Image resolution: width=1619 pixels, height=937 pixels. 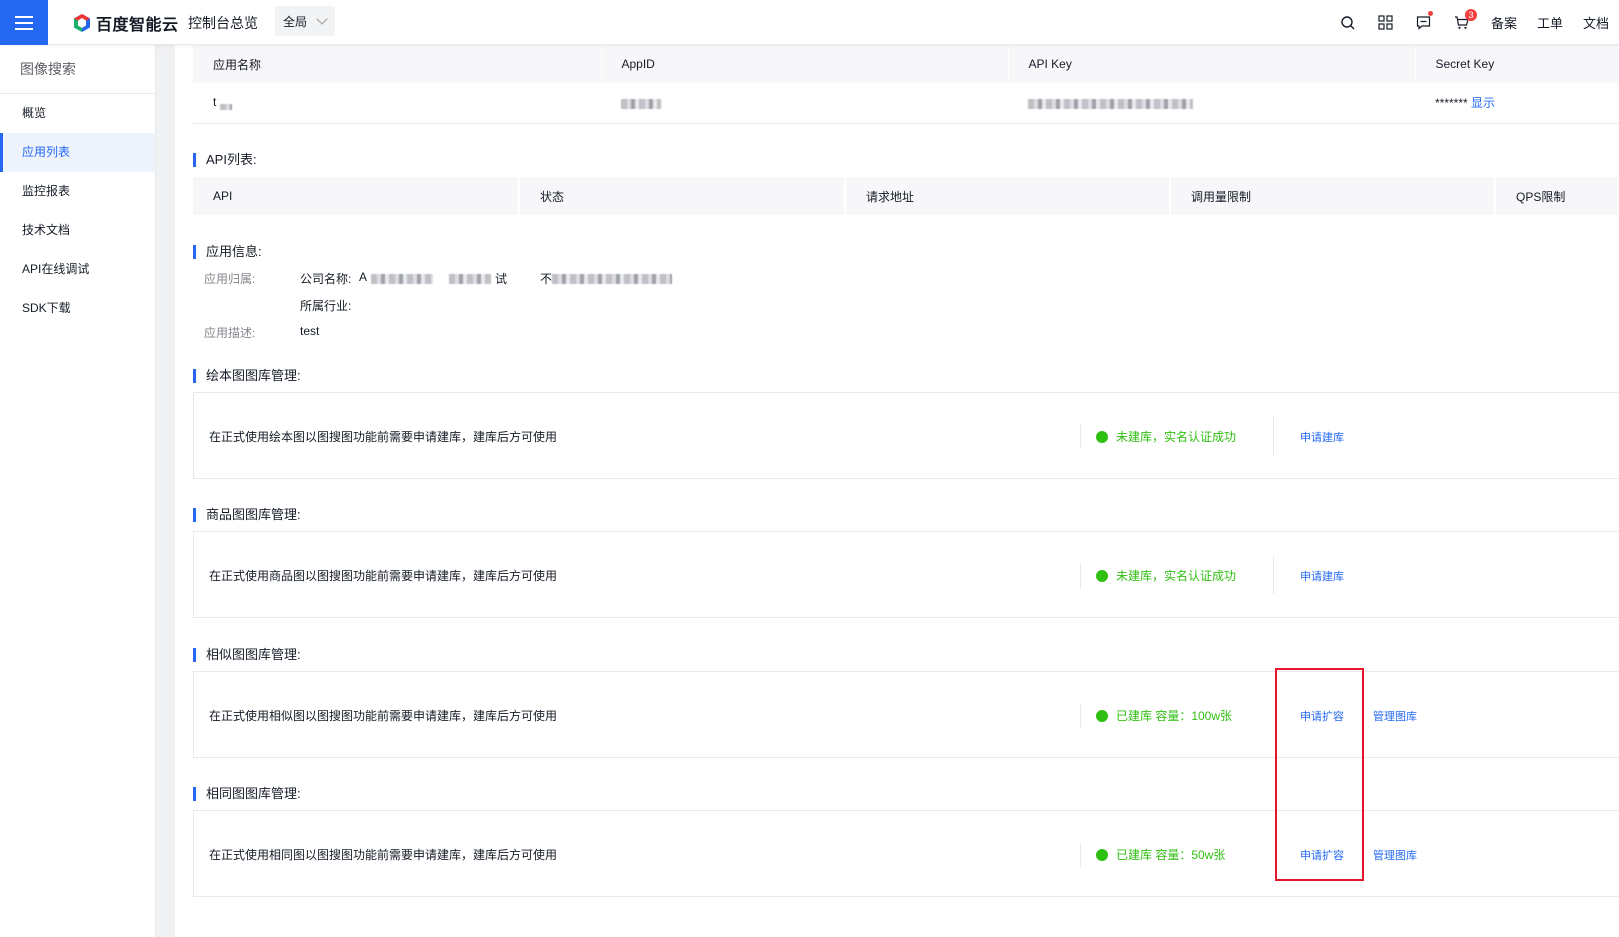 I want to click on app-name-cell: t, so click(x=397, y=103).